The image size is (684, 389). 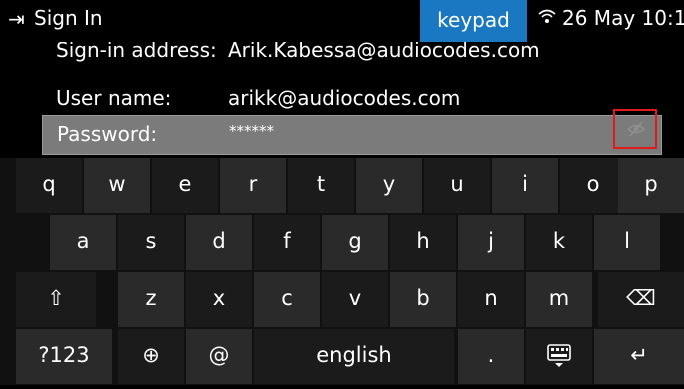 What do you see at coordinates (253, 185) in the screenshot?
I see `key-r: r` at bounding box center [253, 185].